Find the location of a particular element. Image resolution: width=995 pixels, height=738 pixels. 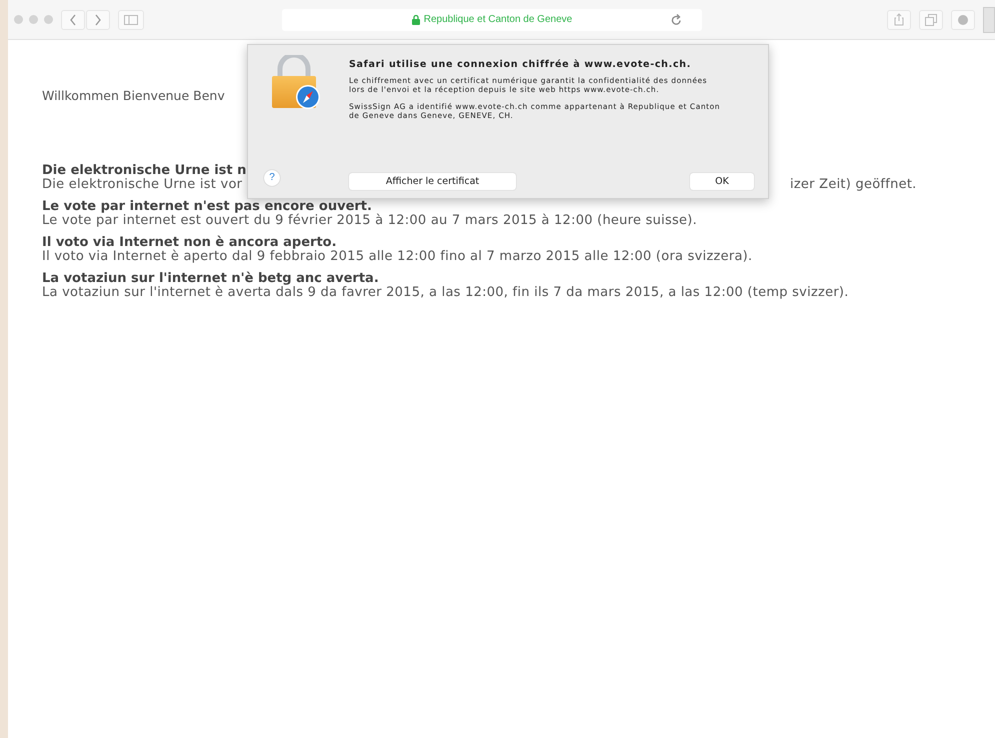

notice-text: Il voto via Internet è aperto dal 9 febbraio 2015 alle 12:00 fino al 7 marzo 2015 alle 12:00 (ora svizzera). is located at coordinates (397, 257).